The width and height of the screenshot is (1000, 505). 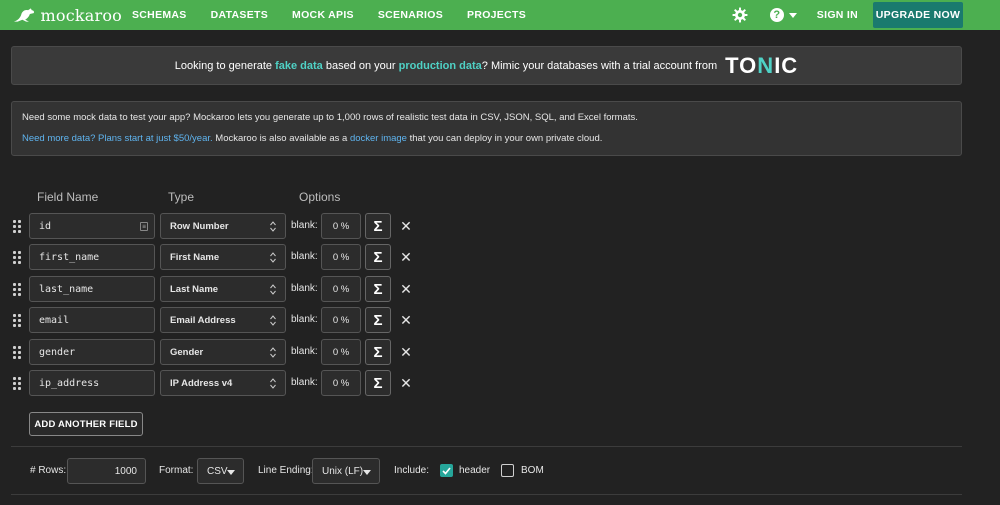 I want to click on rows-input: 1000, so click(x=106, y=471).